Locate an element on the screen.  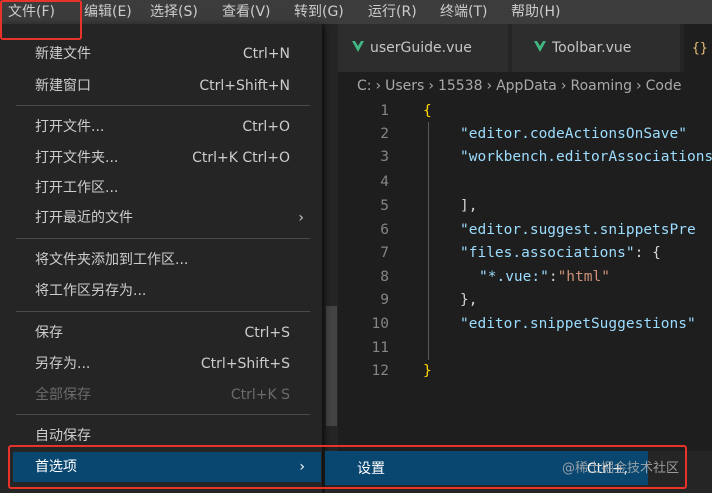
json-punct: : is located at coordinates (553, 277).